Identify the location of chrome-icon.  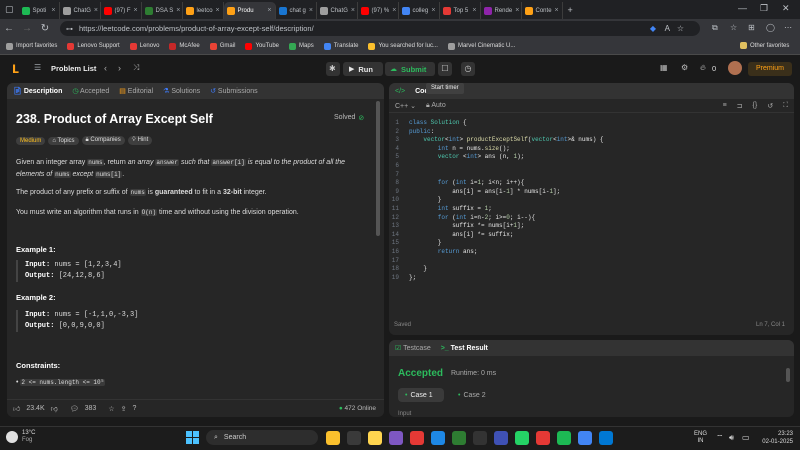
(585, 438).